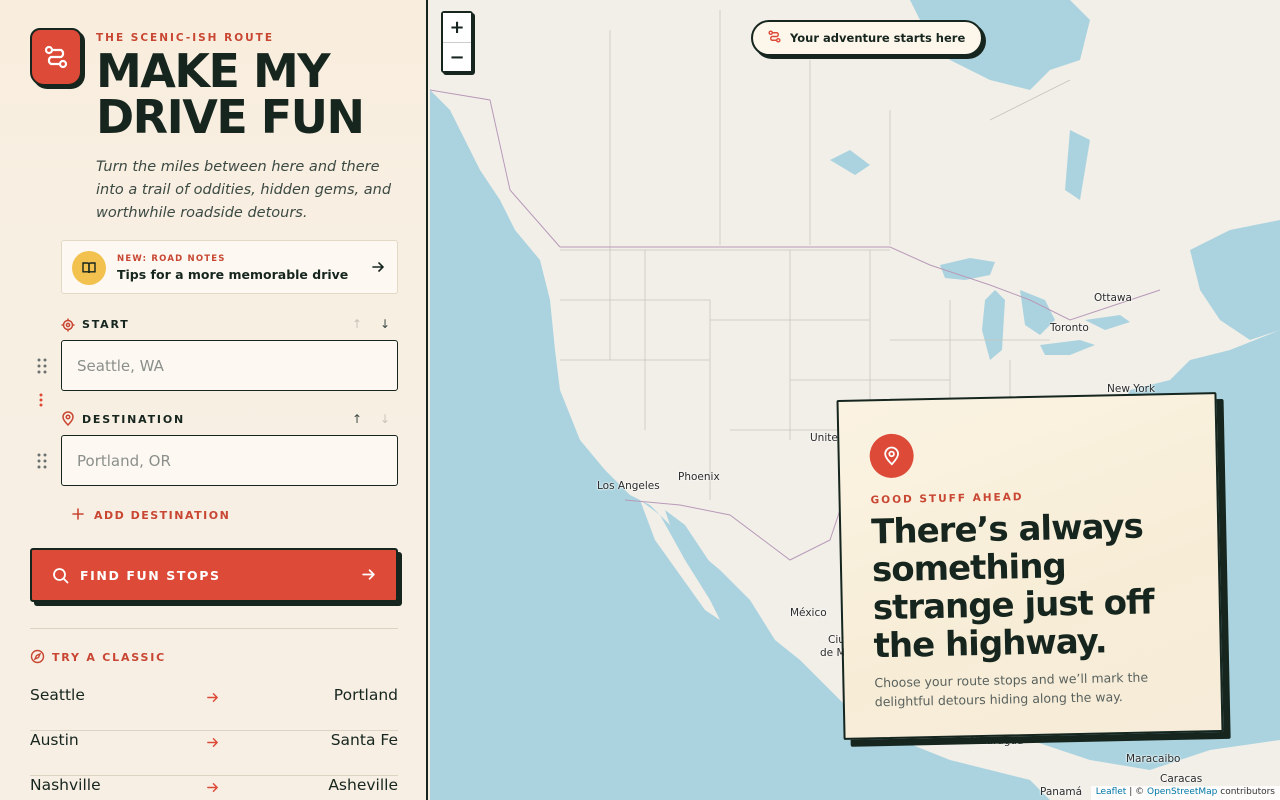 The width and height of the screenshot is (1280, 800). Describe the element at coordinates (774, 38) in the screenshot. I see `route-icon` at that location.